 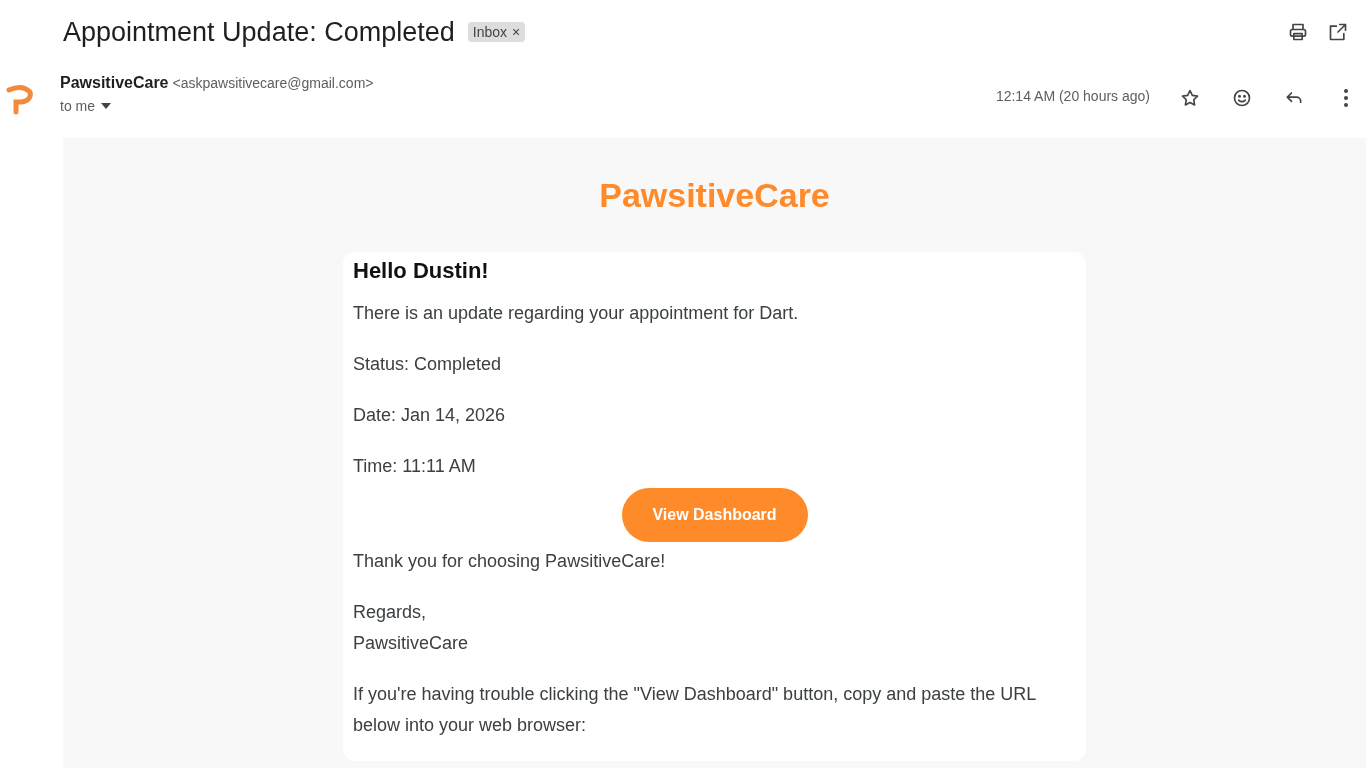 I want to click on message-text: PawsitiveCare, so click(x=411, y=643).